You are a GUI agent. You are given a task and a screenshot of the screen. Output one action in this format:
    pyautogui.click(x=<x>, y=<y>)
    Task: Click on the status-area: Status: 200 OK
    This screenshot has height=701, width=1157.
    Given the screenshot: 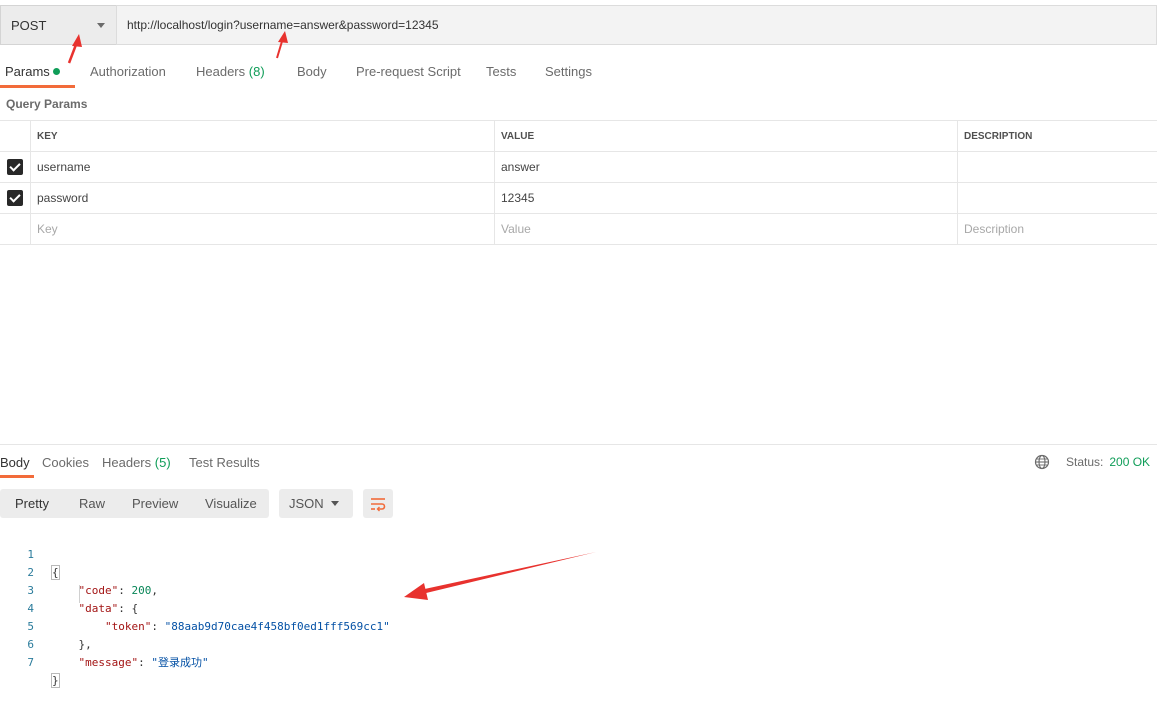 What is the action you would take?
    pyautogui.click(x=1092, y=462)
    